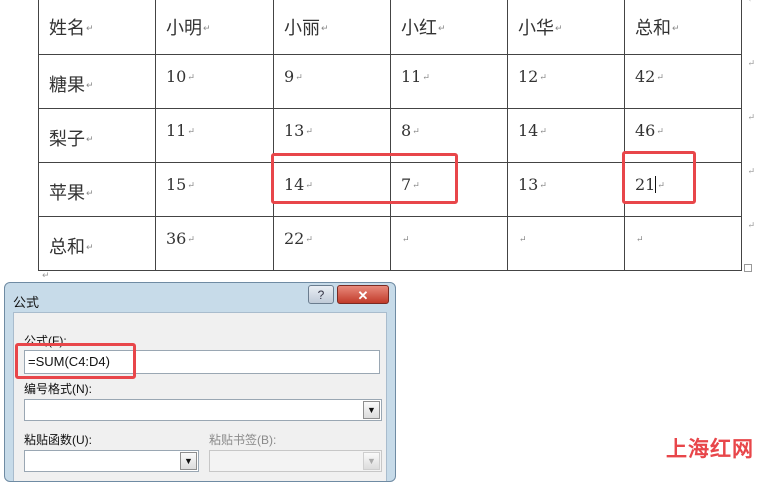  Describe the element at coordinates (295, 461) in the screenshot. I see `paste-bookmark-select: ▼` at that location.